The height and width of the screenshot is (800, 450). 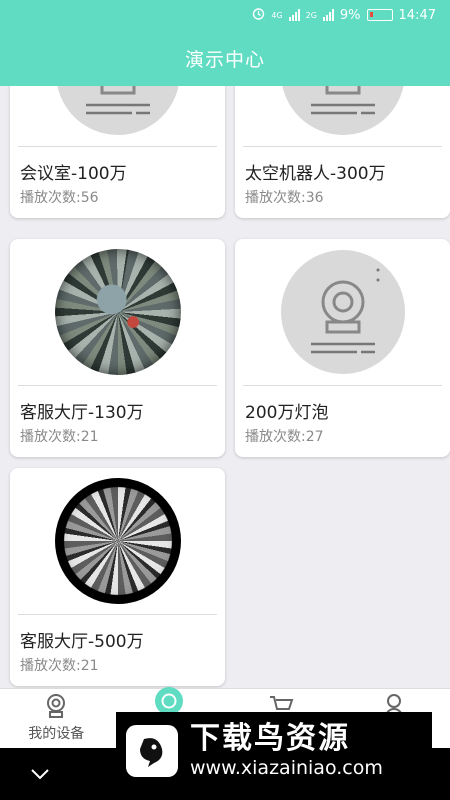 What do you see at coordinates (56, 706) in the screenshot?
I see `camera-icon` at bounding box center [56, 706].